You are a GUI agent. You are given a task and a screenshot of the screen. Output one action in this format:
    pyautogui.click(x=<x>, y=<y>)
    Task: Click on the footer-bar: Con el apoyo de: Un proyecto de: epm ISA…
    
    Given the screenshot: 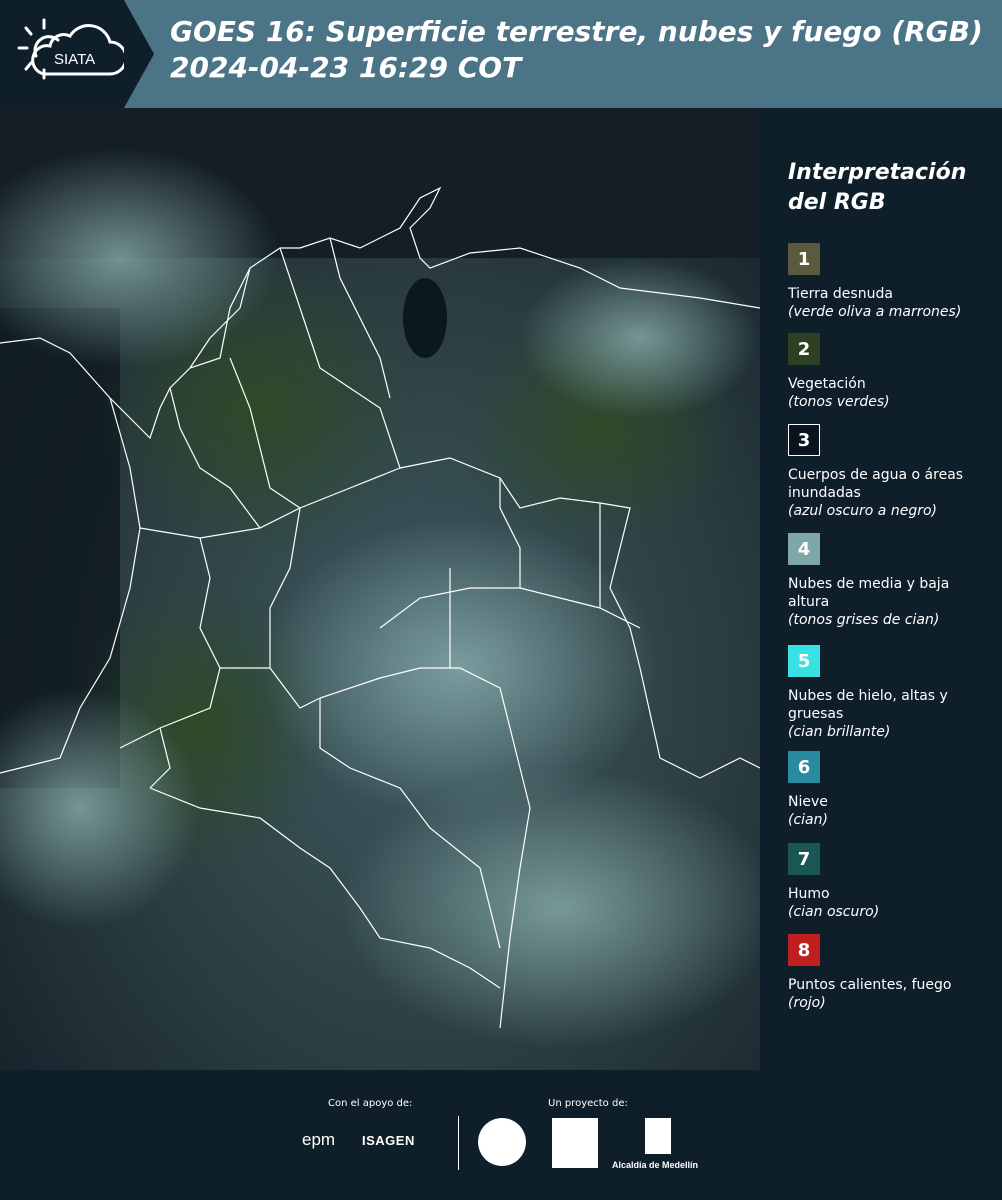 What is the action you would take?
    pyautogui.click(x=501, y=1135)
    